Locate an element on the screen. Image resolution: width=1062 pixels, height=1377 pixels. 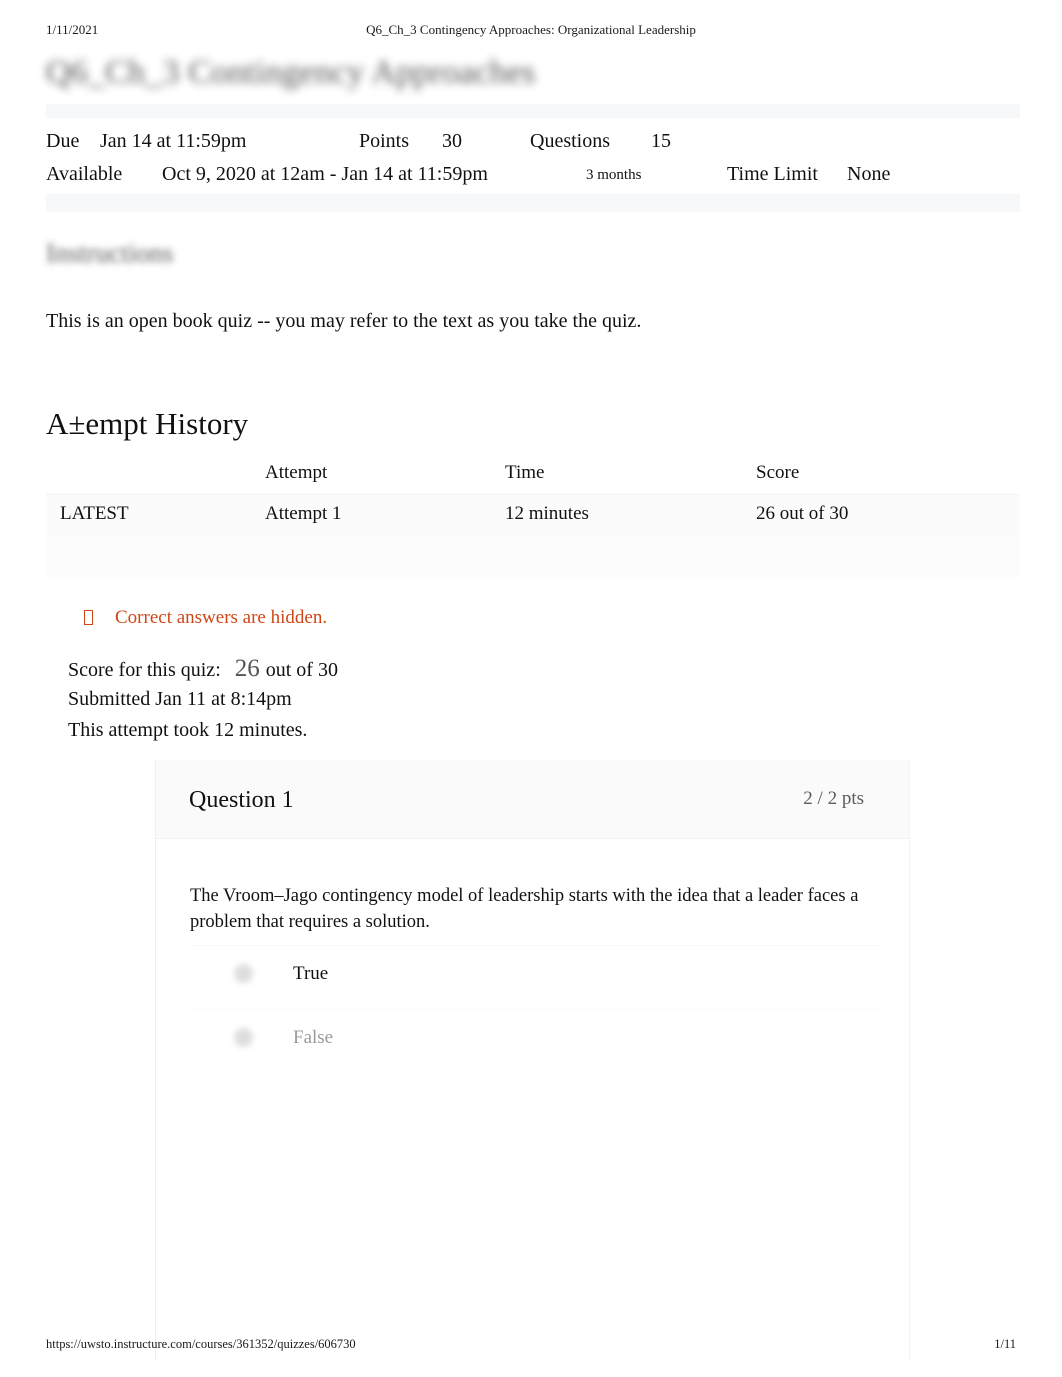
col-header-score: Score is located at coordinates (778, 472).